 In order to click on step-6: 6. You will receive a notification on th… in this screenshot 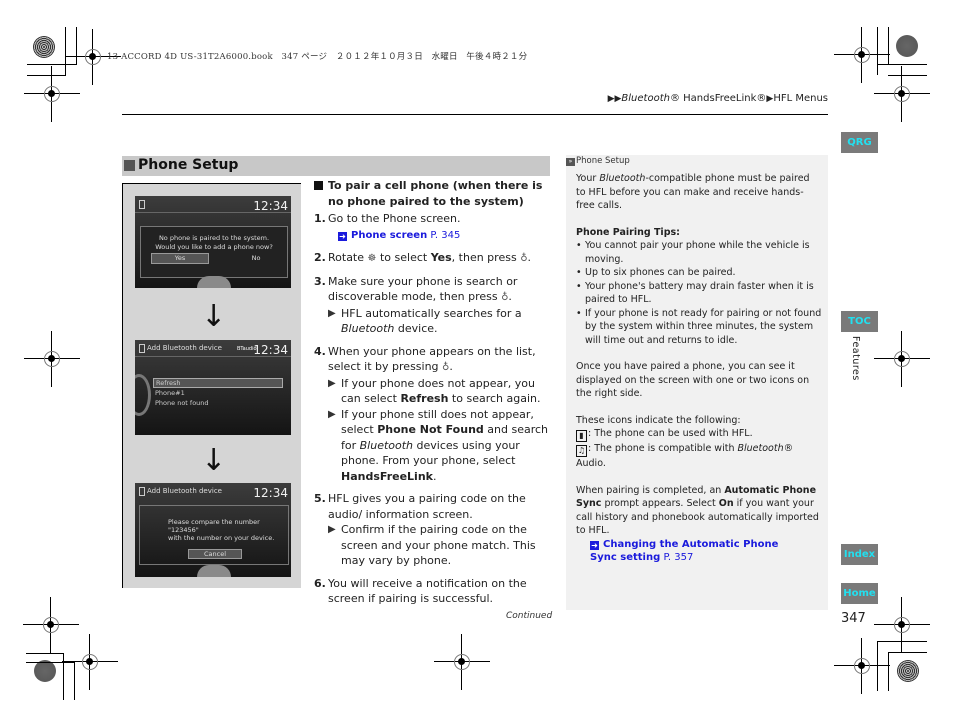, I will do `click(434, 591)`.